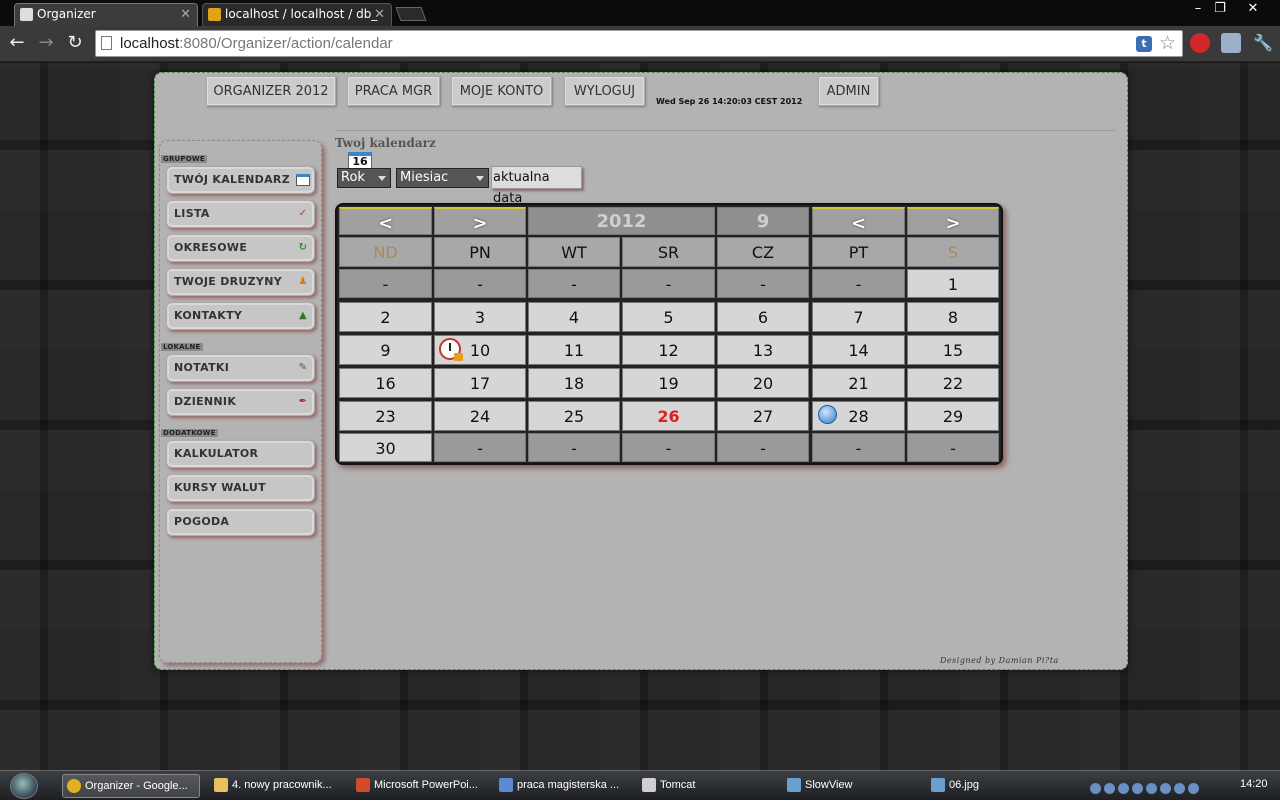 The width and height of the screenshot is (1280, 800). I want to click on calendar-day-8: 8, so click(953, 317).